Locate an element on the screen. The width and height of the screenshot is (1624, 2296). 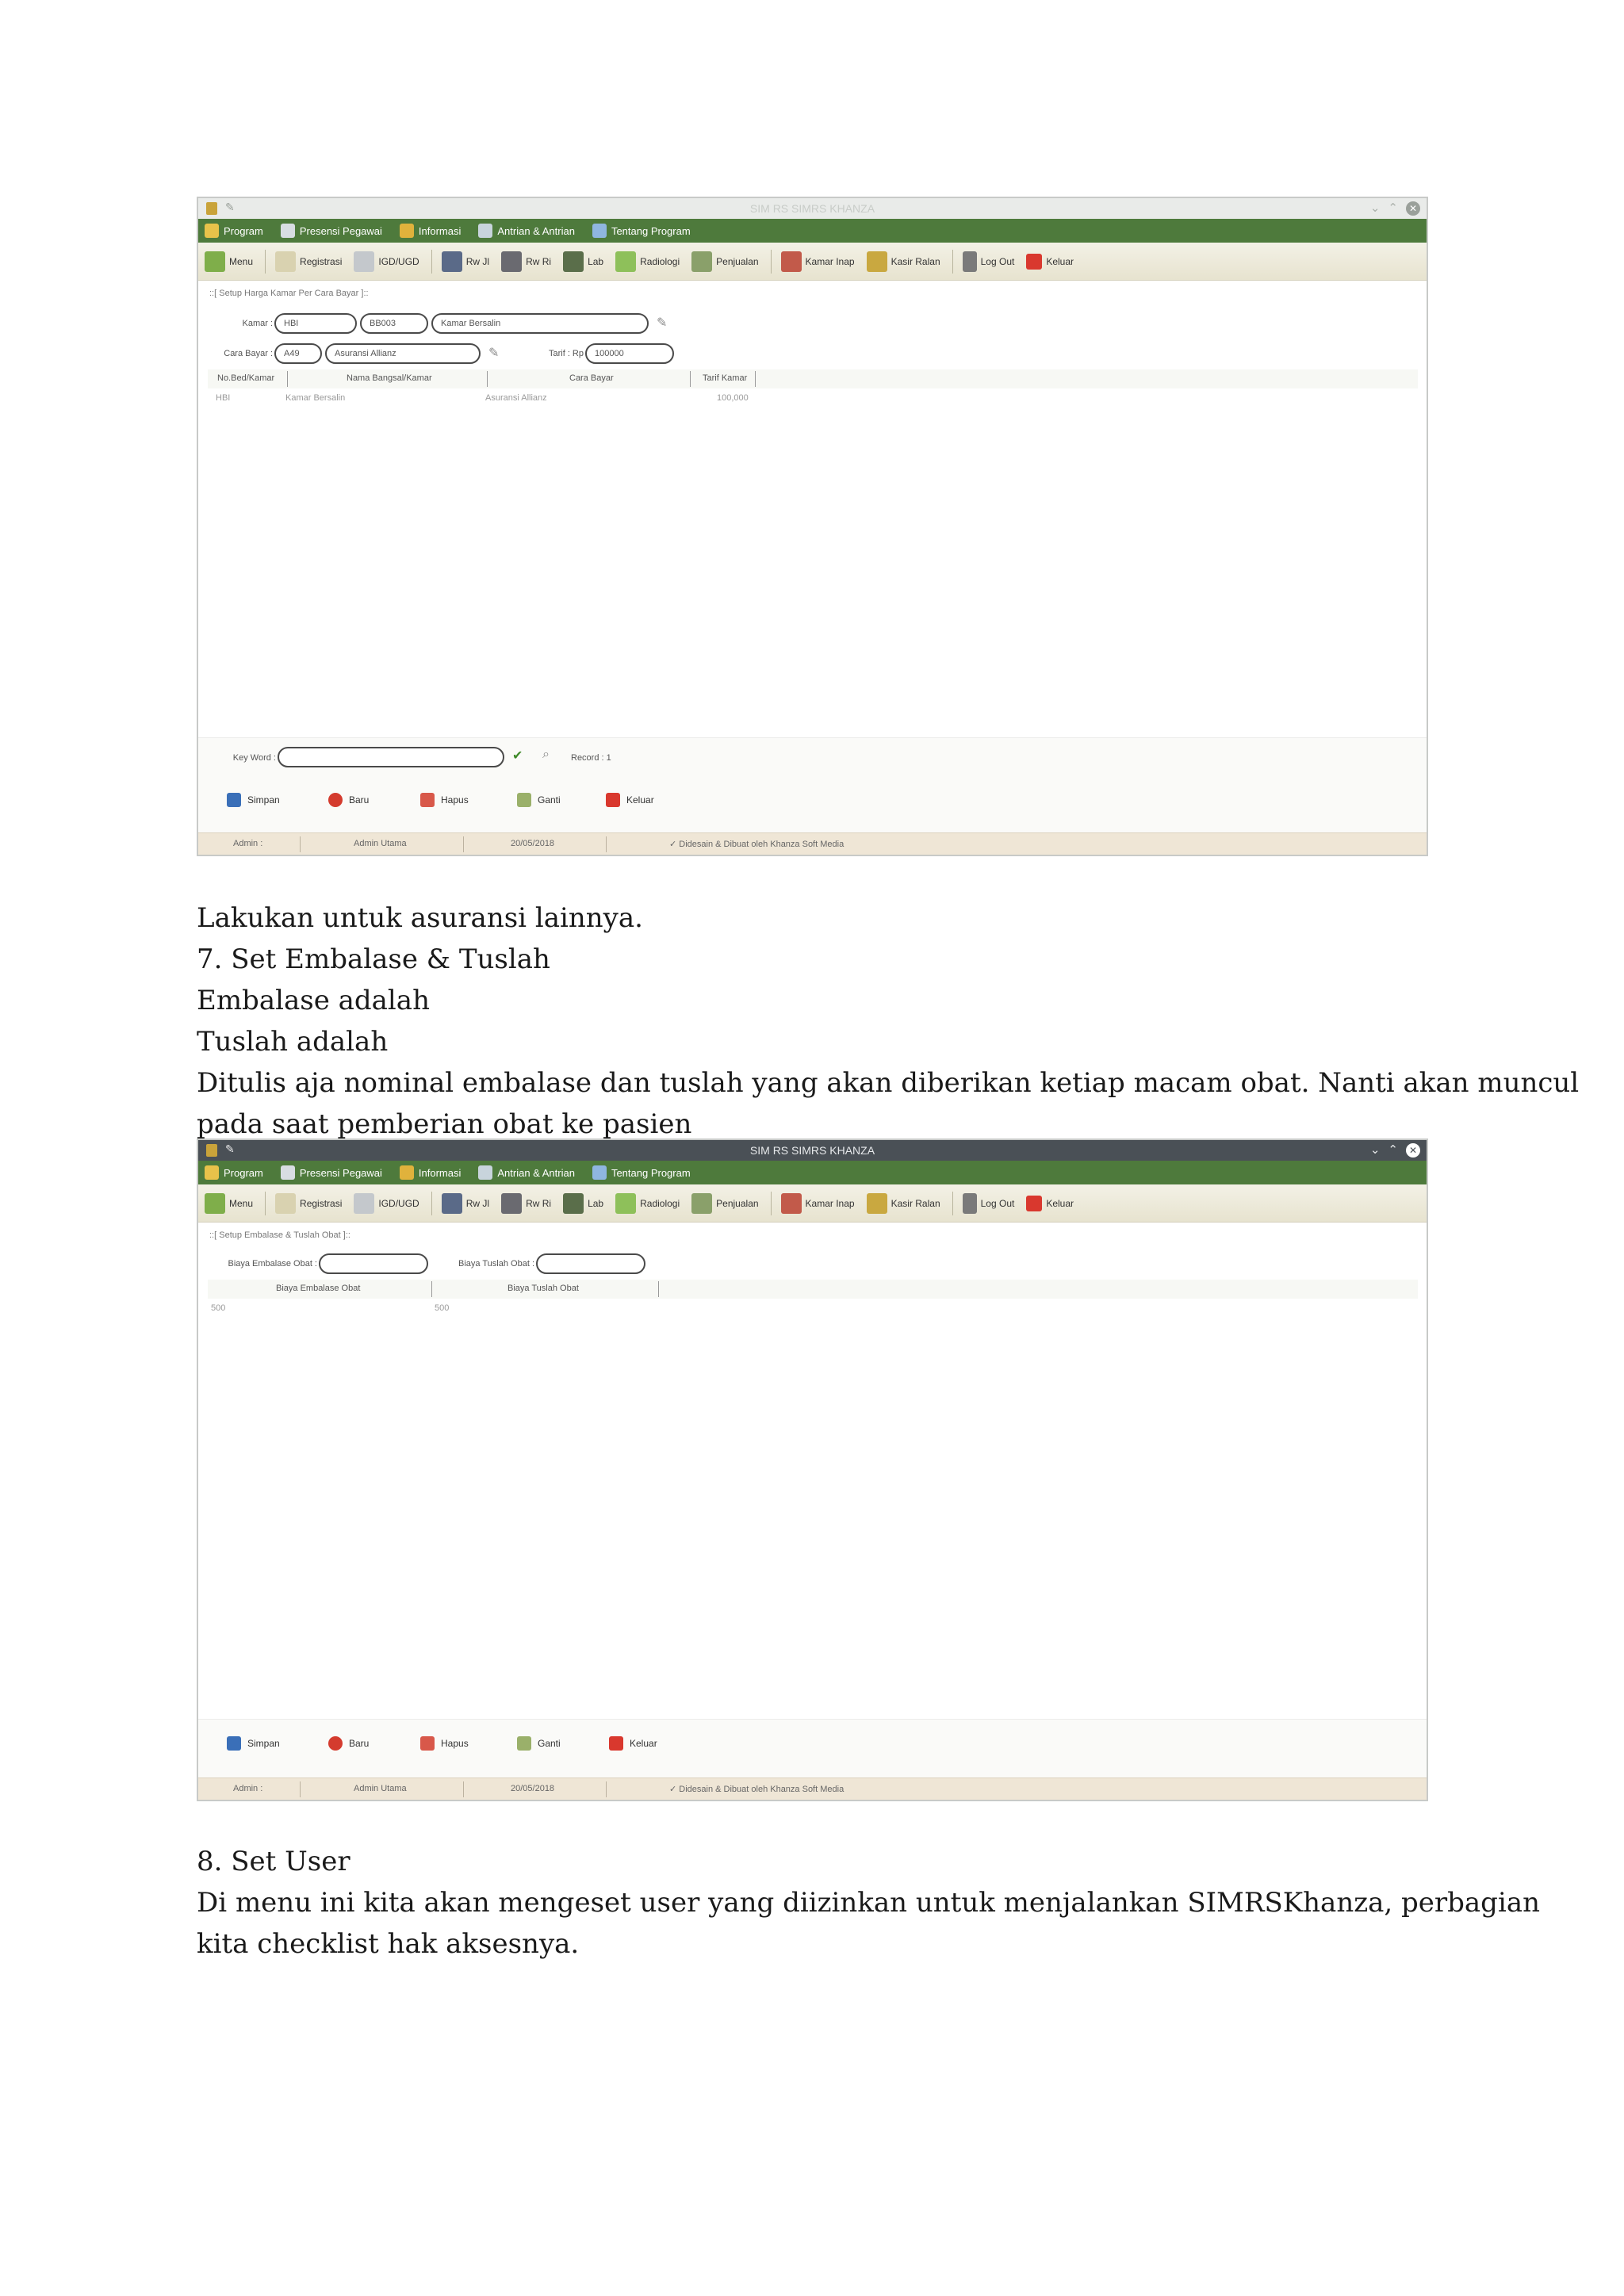
logout-icon is located at coordinates (969, 261).